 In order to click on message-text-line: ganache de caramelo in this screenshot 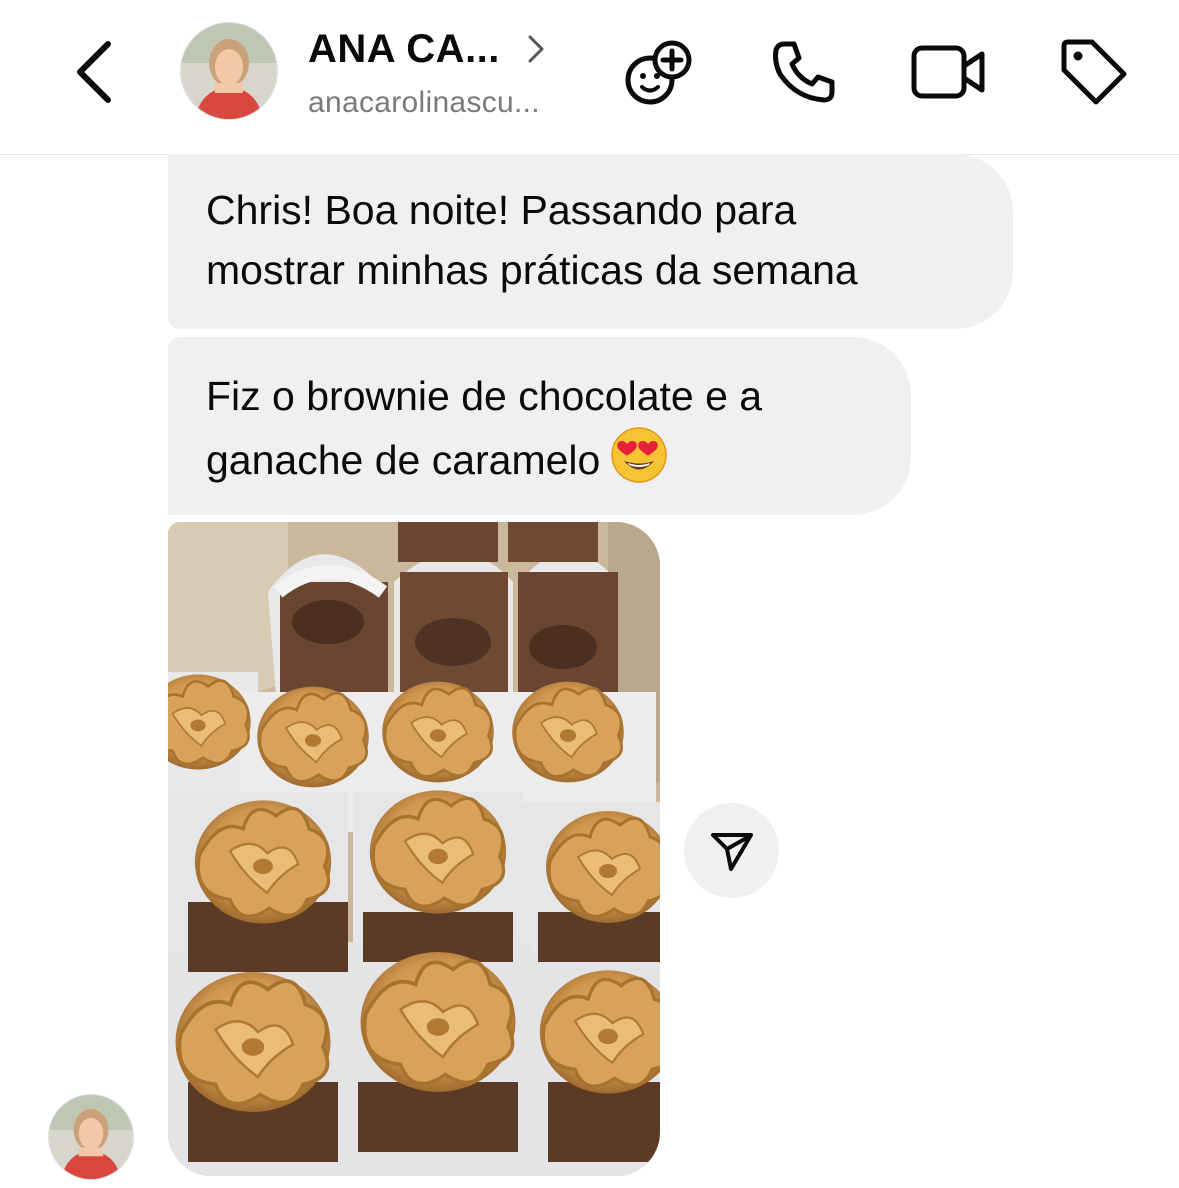, I will do `click(539, 458)`.